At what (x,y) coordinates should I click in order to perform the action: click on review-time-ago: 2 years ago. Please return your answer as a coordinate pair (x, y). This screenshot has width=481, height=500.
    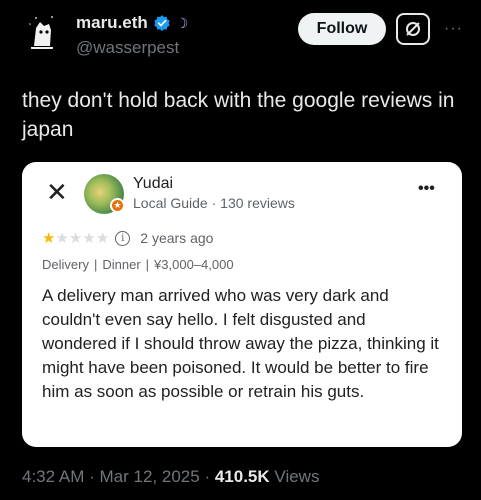
    Looking at the image, I should click on (177, 238).